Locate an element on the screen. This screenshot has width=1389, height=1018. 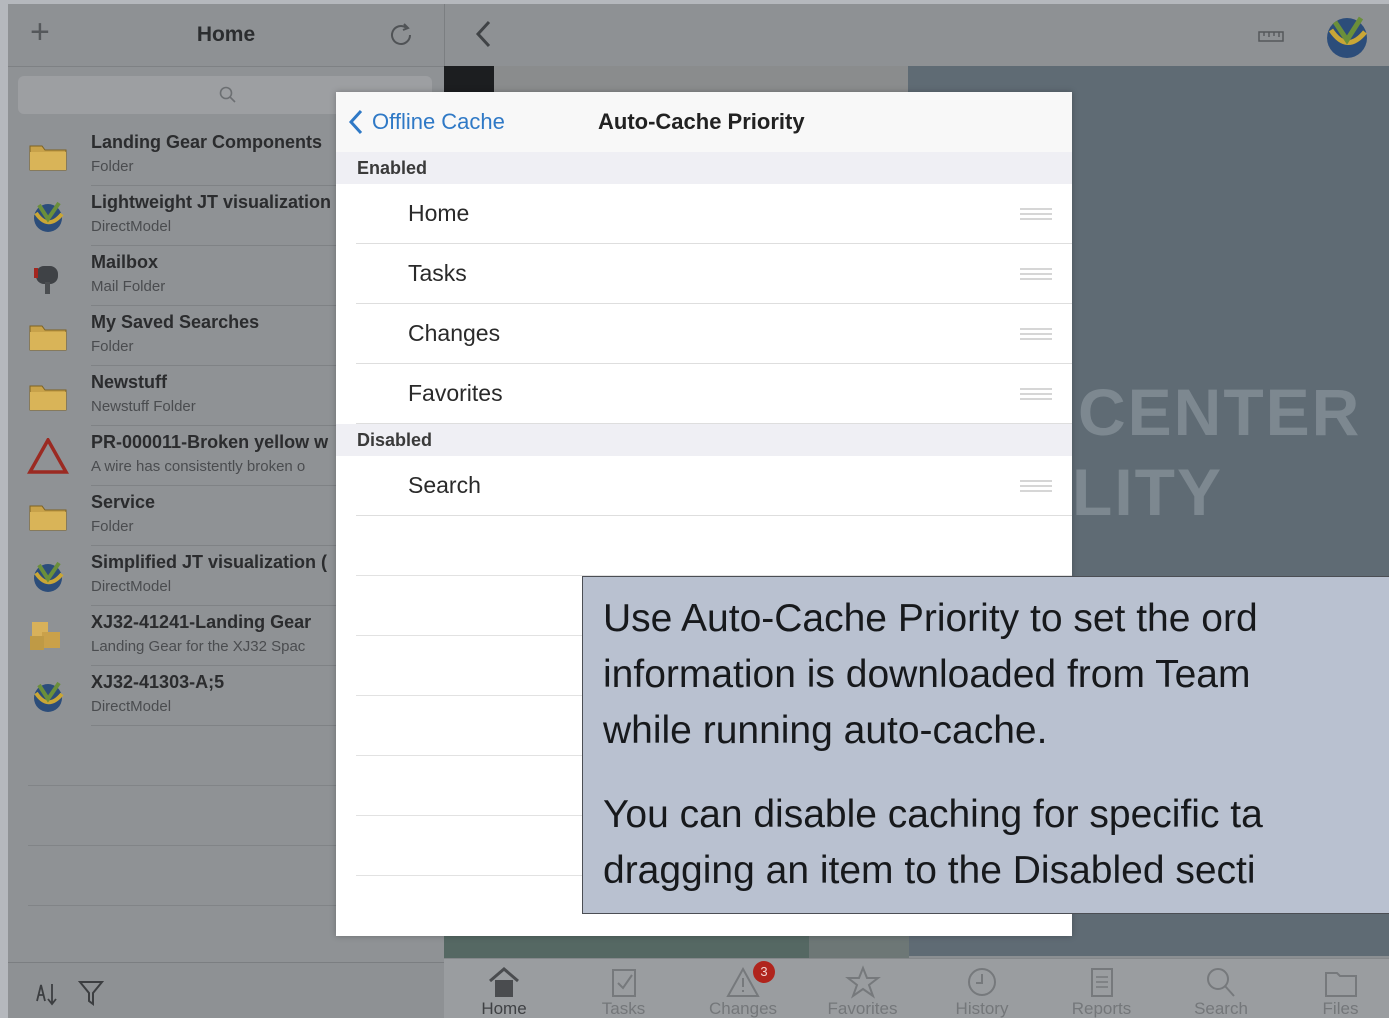
filter-icon is located at coordinates (91, 993).